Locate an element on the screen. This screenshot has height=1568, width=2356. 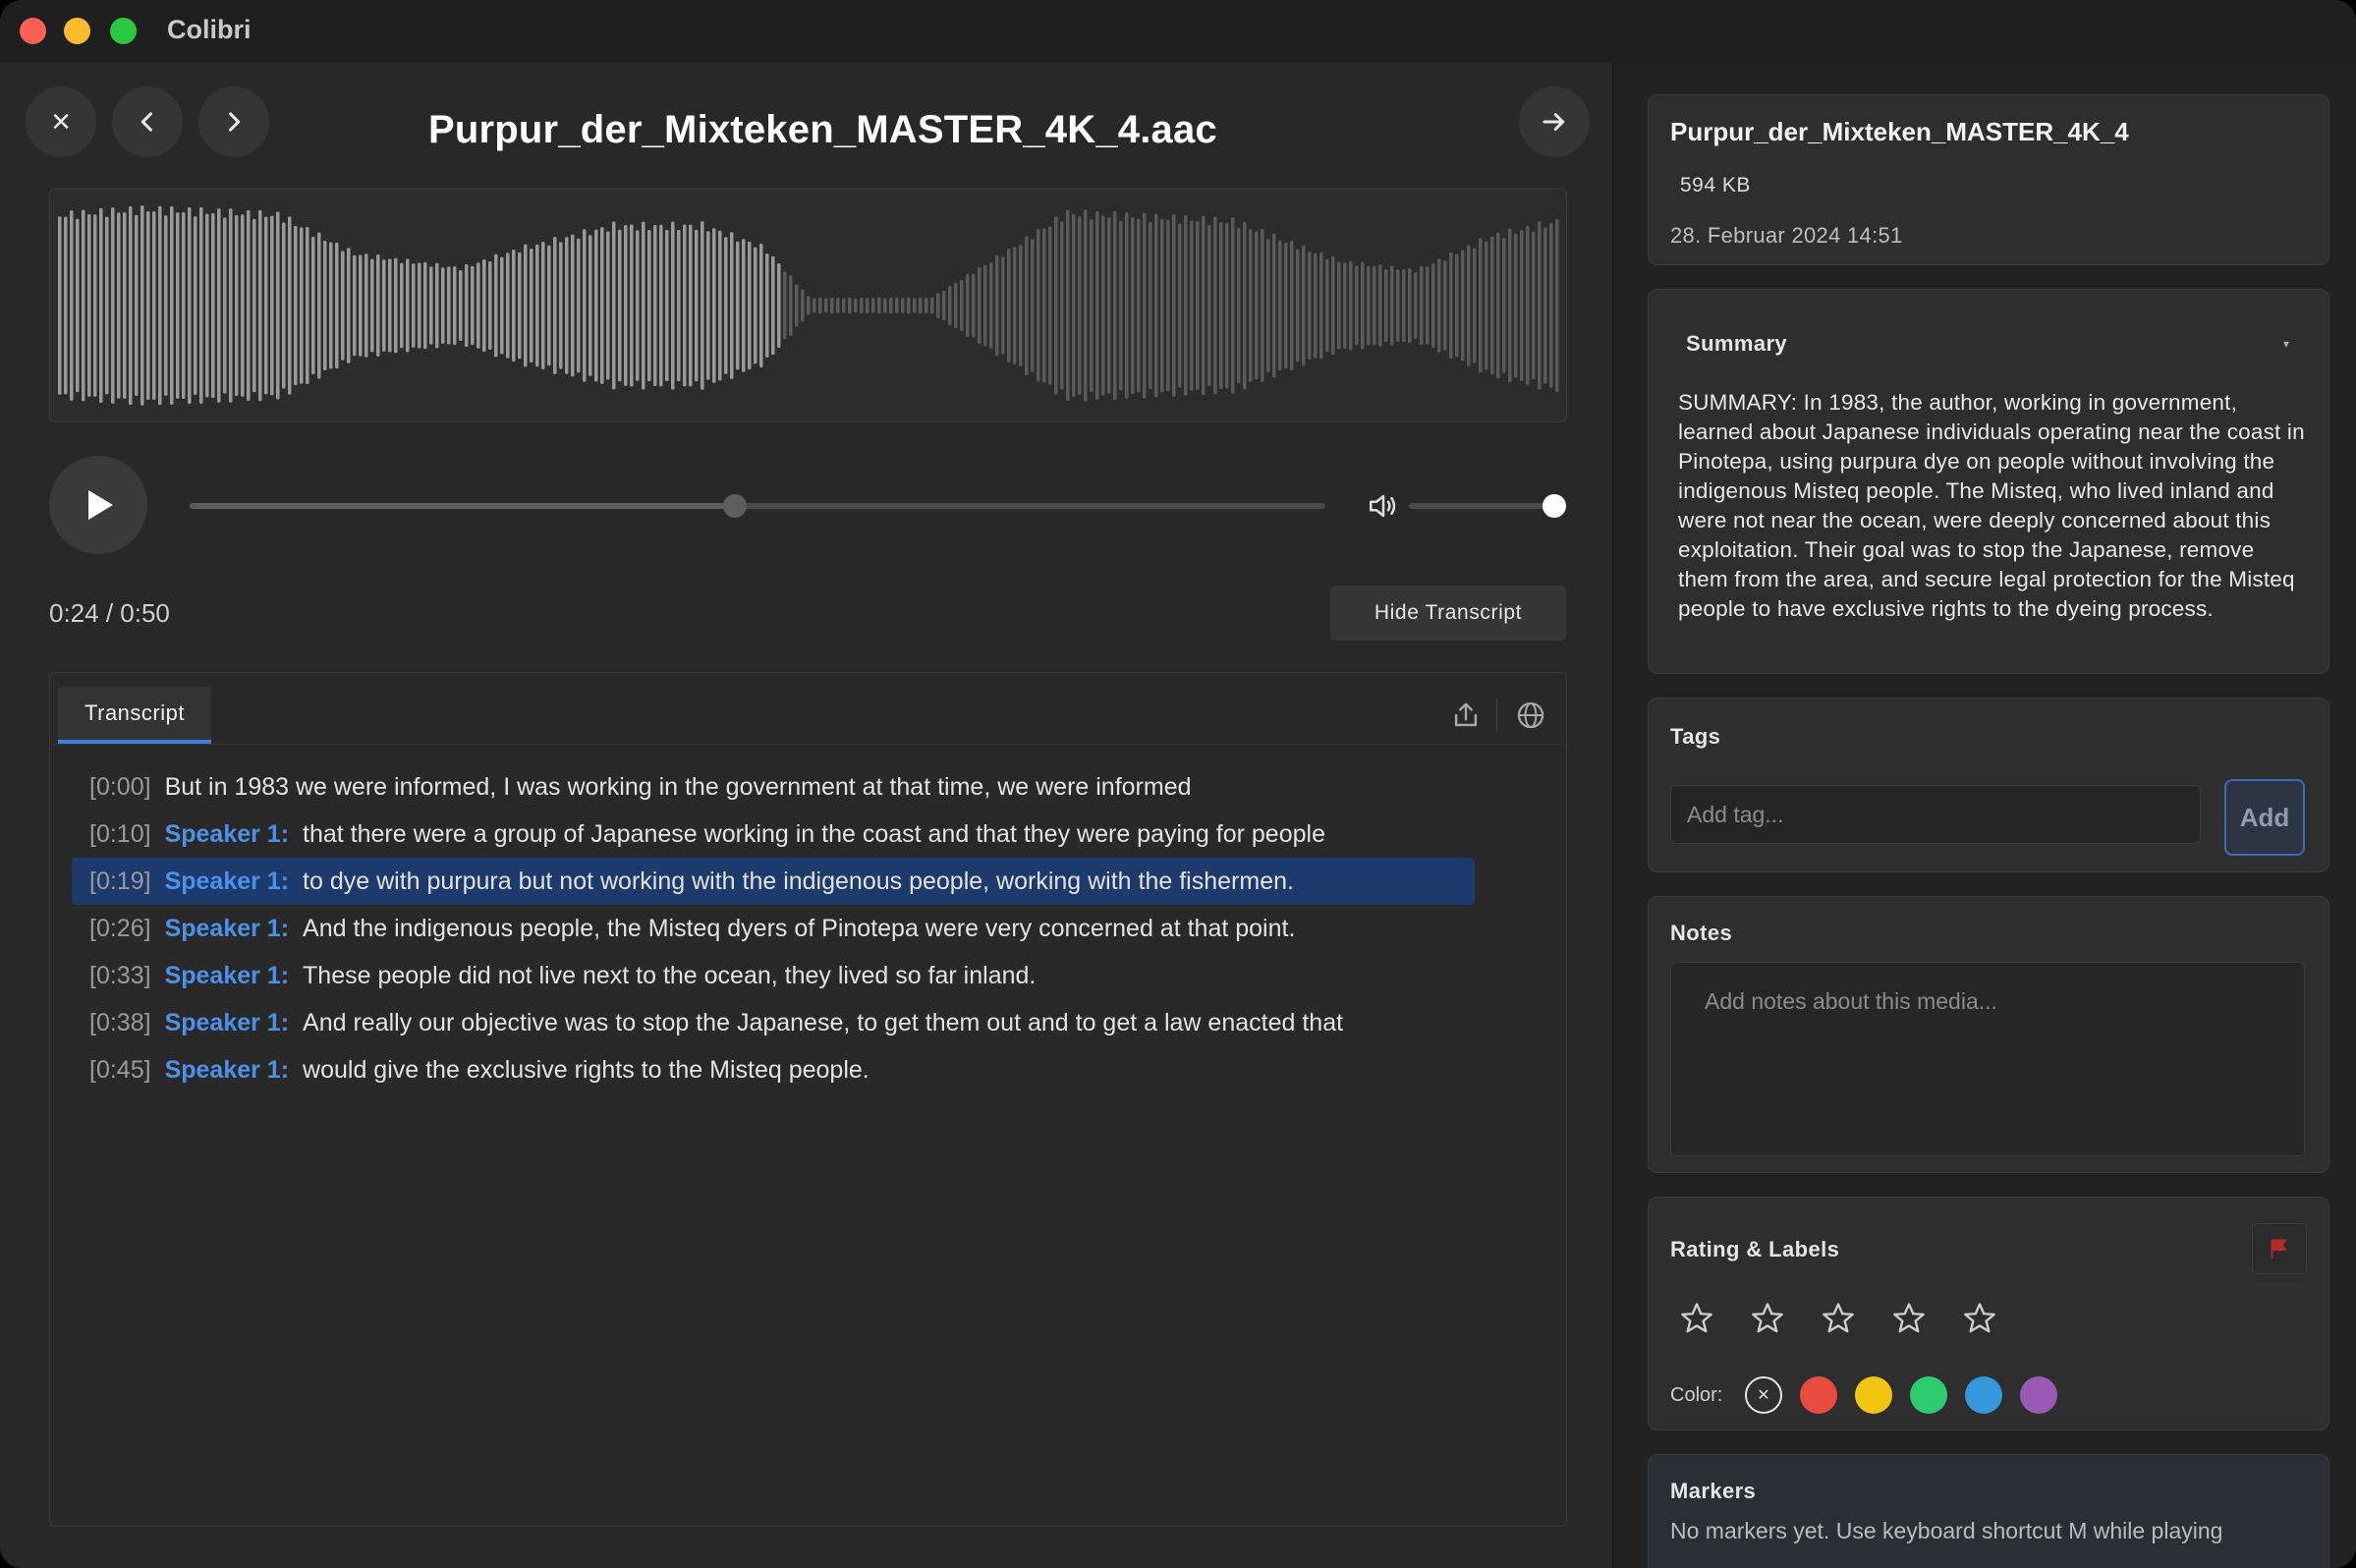
waveform-bars is located at coordinates (808, 305).